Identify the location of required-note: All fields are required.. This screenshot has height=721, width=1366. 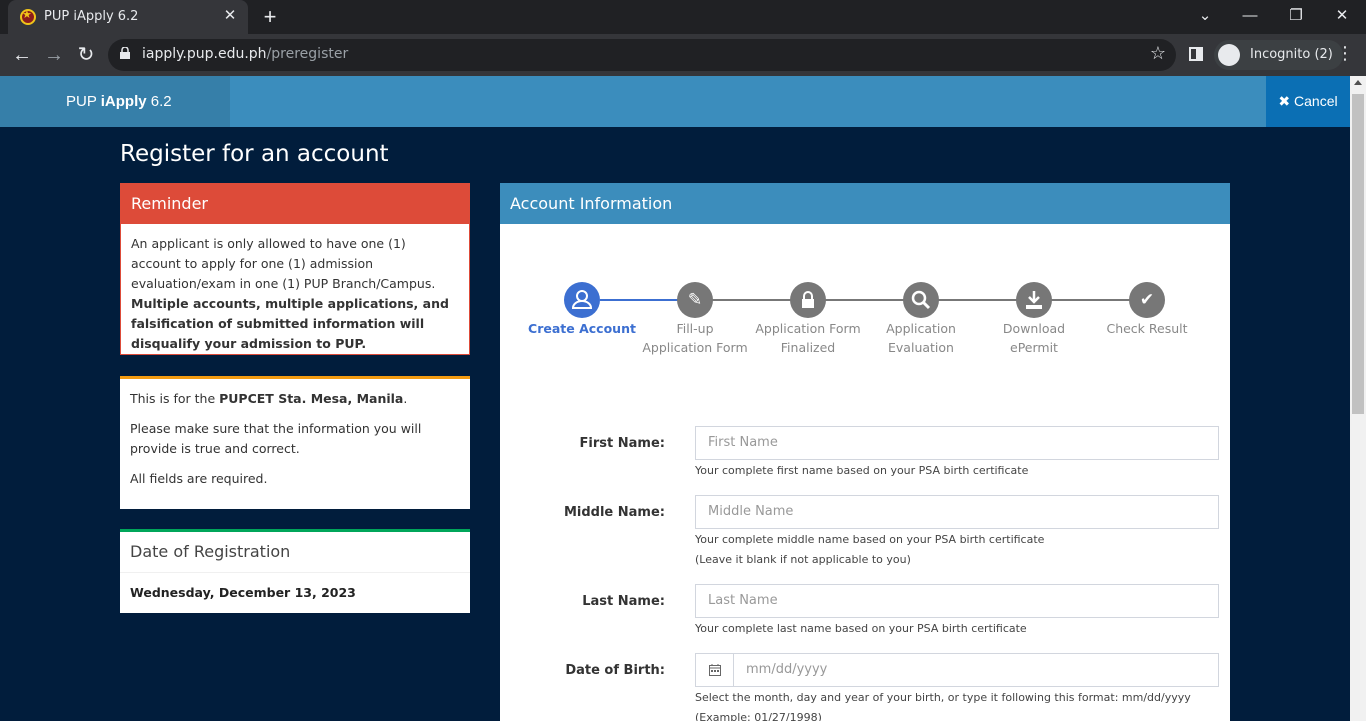
(199, 478).